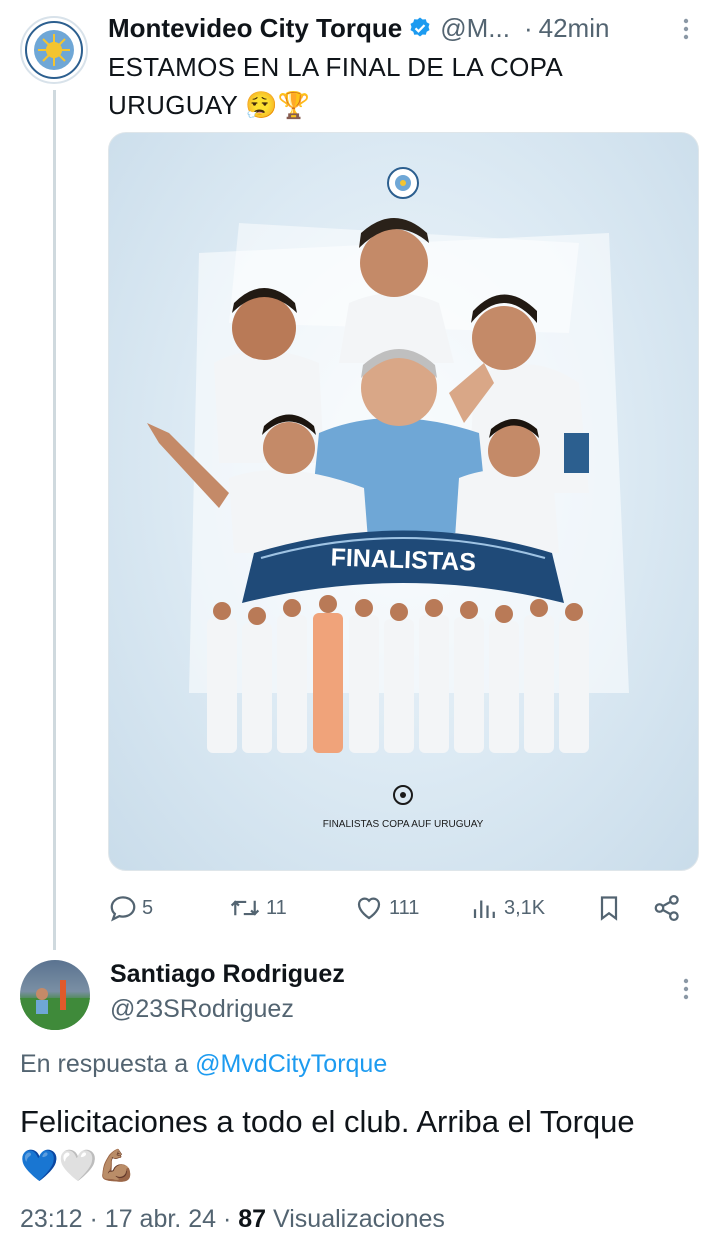 The width and height of the screenshot is (719, 1249). I want to click on reply-button: 5, so click(130, 908).